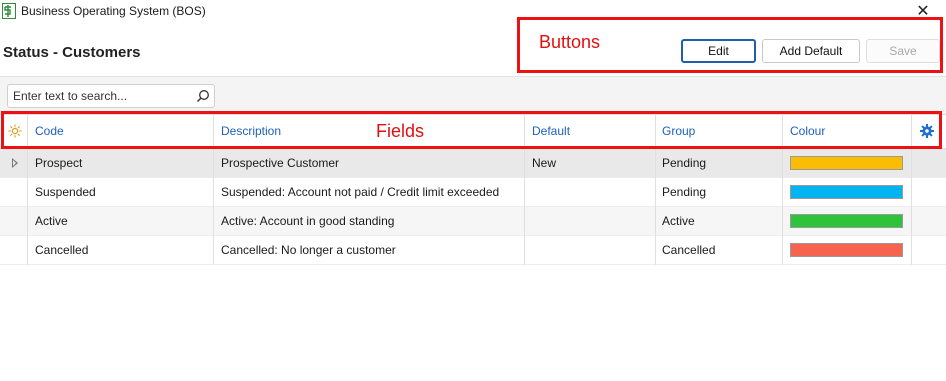  What do you see at coordinates (811, 51) in the screenshot?
I see `add-default-button: Add Default` at bounding box center [811, 51].